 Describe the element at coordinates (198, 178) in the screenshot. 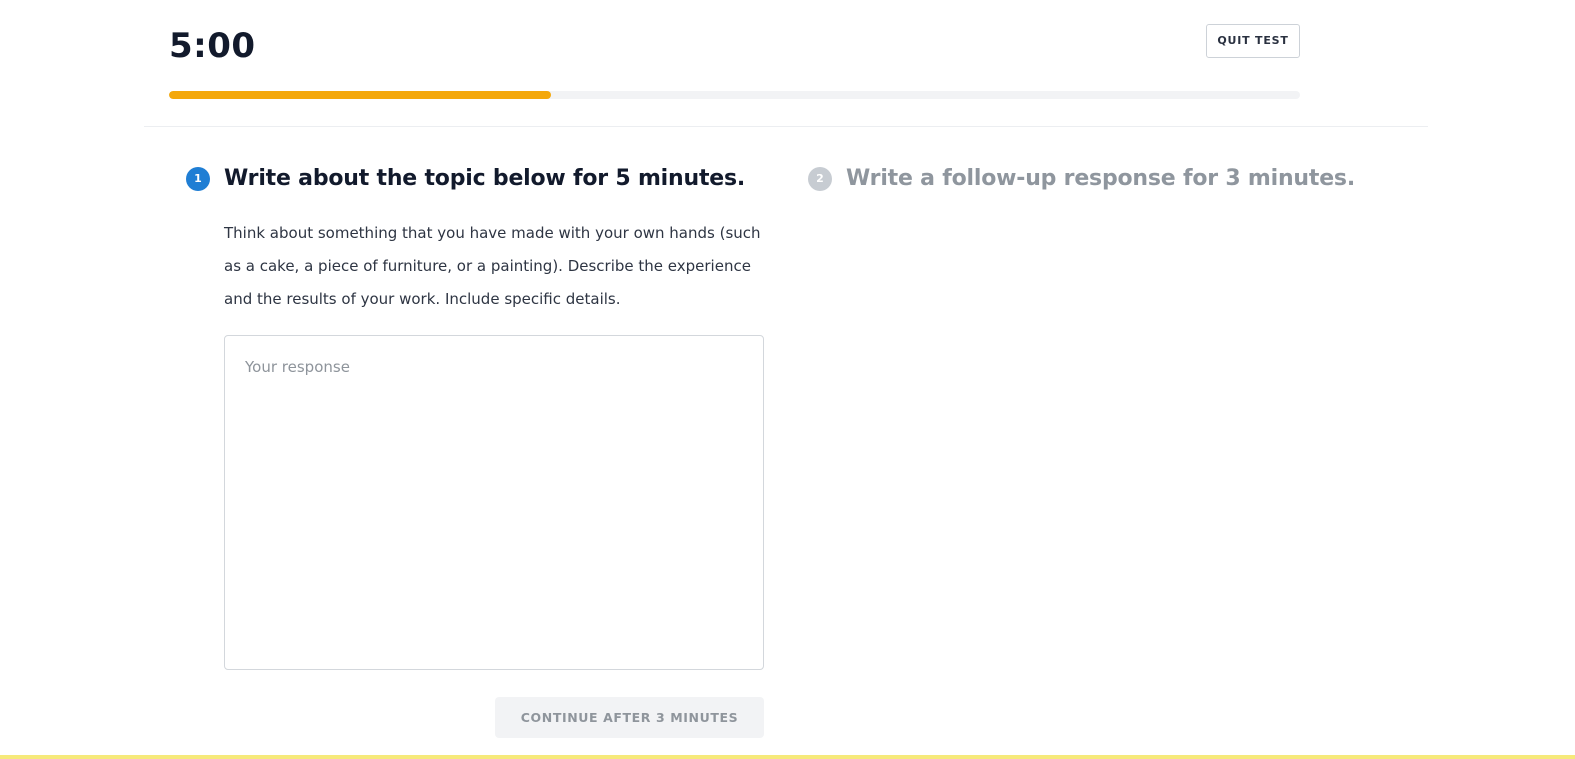

I see `step-1-number-badge: 1` at that location.